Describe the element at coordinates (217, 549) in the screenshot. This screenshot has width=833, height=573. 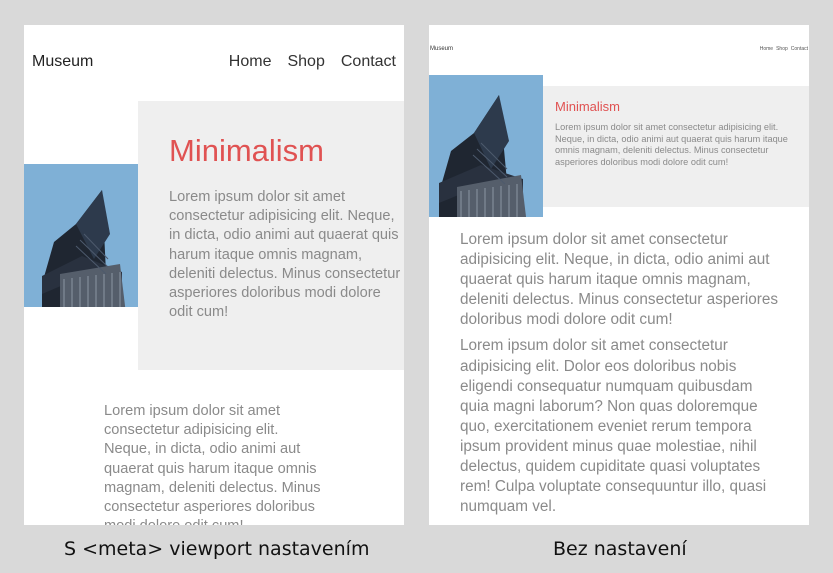
I see `left-caption: S <meta> viewport nastavením` at that location.